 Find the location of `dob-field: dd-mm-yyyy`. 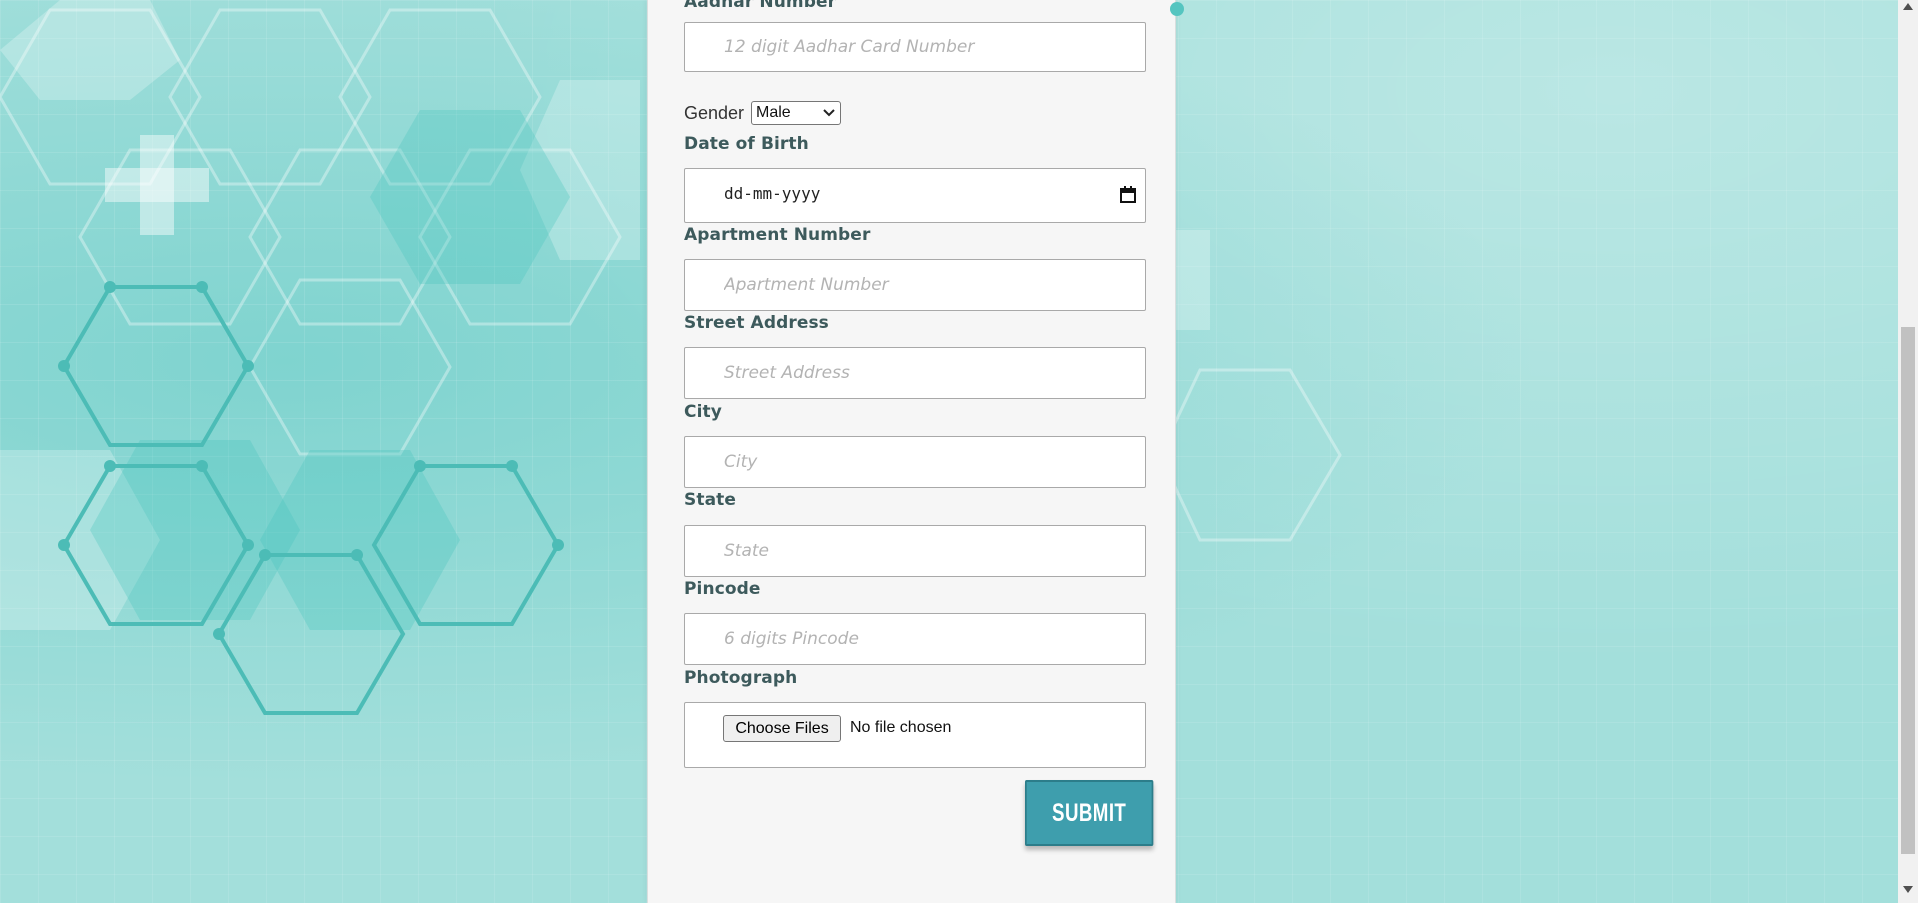

dob-field: dd-mm-yyyy is located at coordinates (915, 195).